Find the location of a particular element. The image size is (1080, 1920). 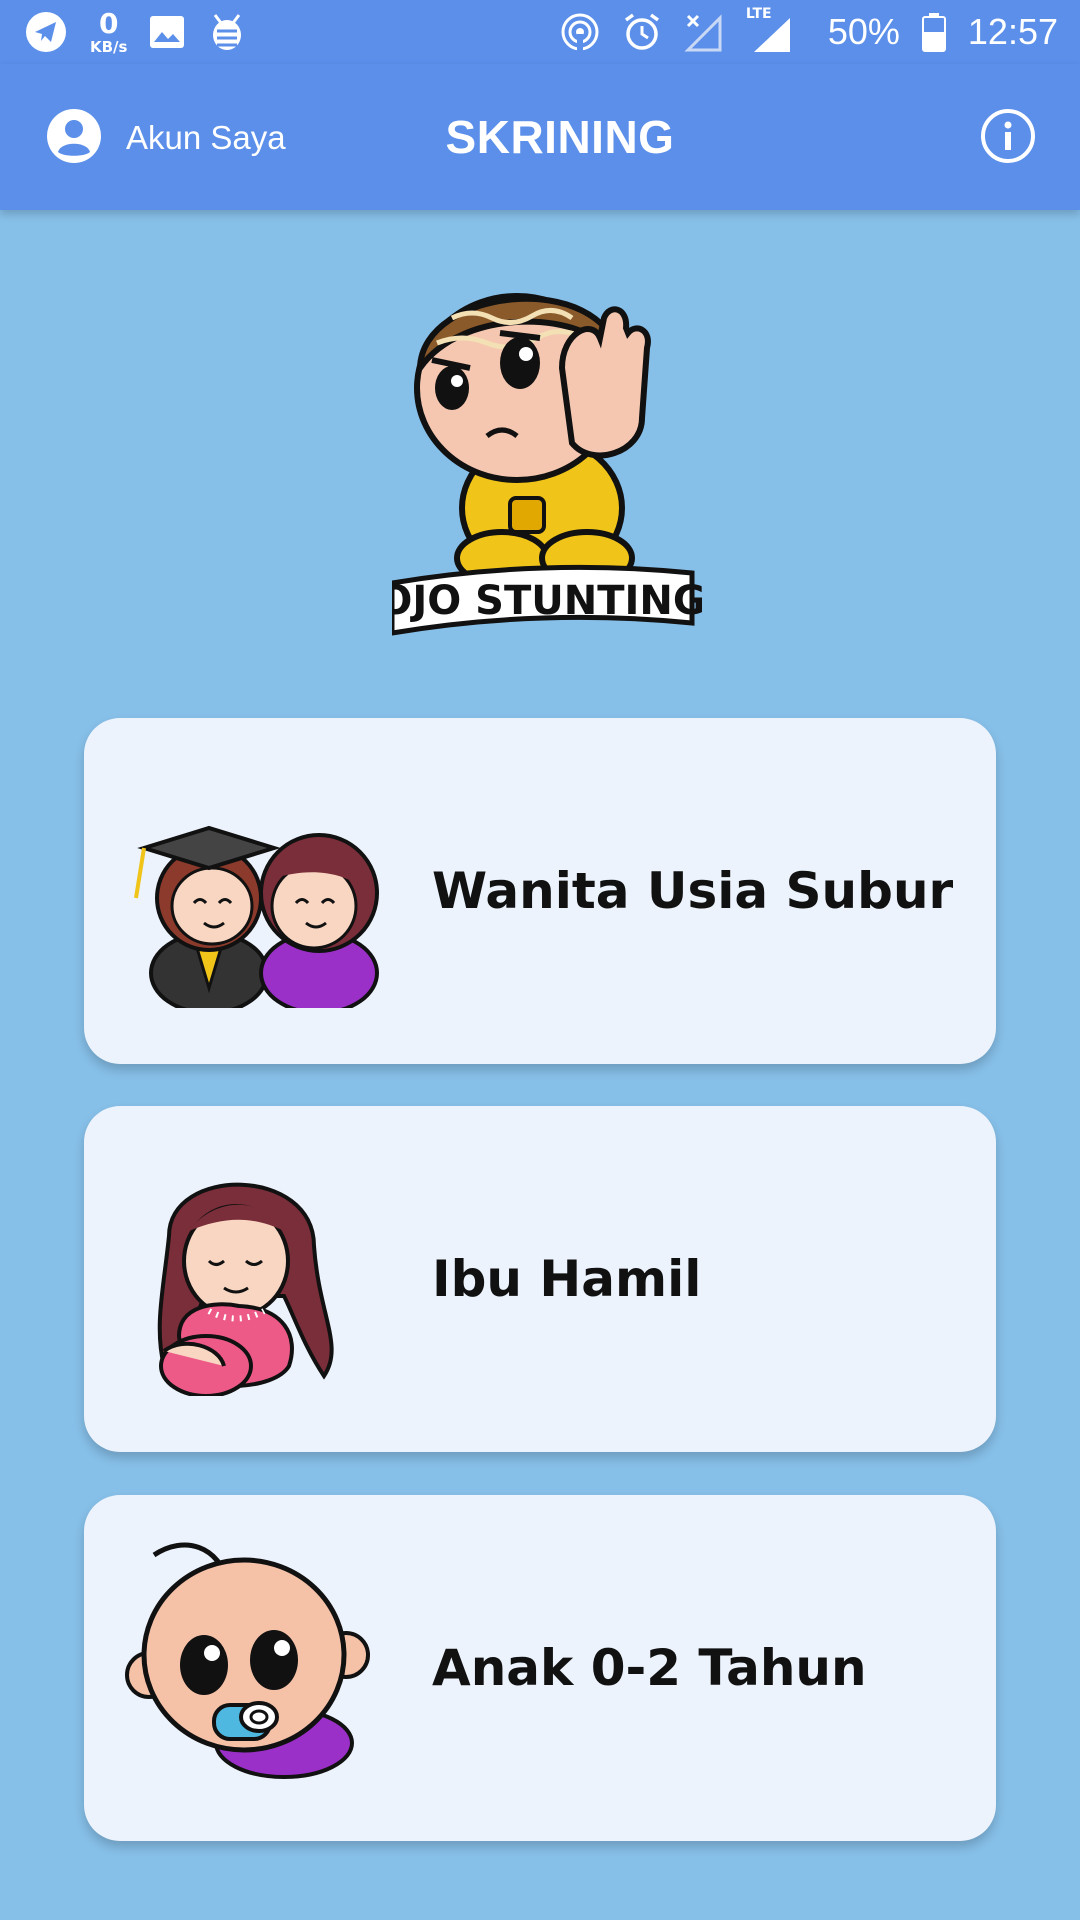

app-bar: Akun Saya SKRINING is located at coordinates (540, 137).